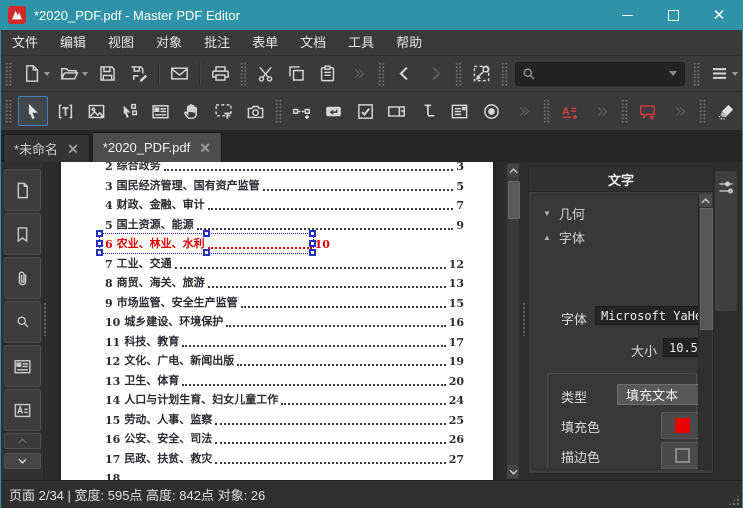 The width and height of the screenshot is (743, 508). What do you see at coordinates (428, 111) in the screenshot?
I see `text-field-tool` at bounding box center [428, 111].